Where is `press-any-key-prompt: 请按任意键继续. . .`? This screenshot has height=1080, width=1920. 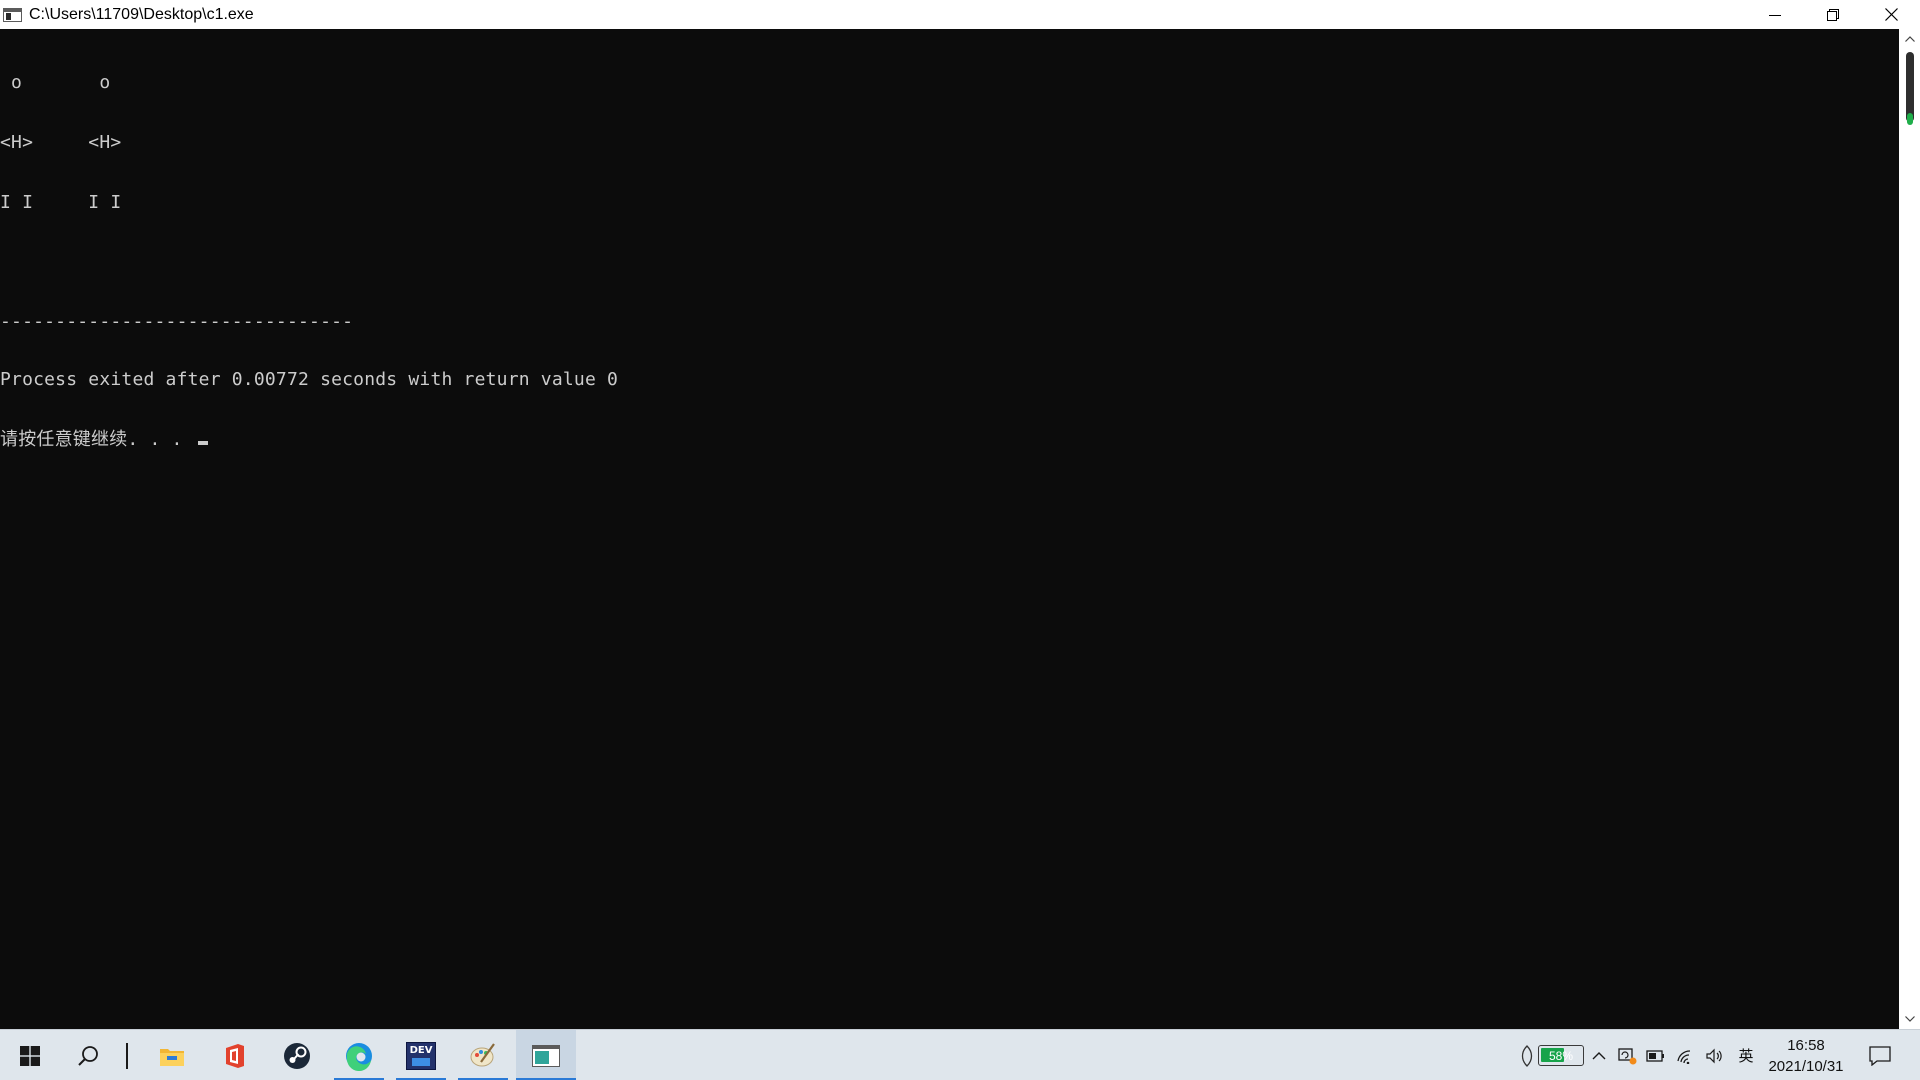 press-any-key-prompt: 请按任意键继续. . . is located at coordinates (97, 439).